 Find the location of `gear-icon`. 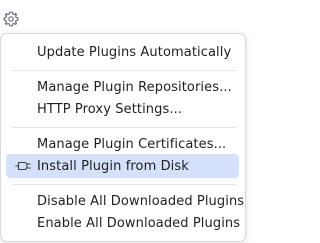

gear-icon is located at coordinates (11, 19).